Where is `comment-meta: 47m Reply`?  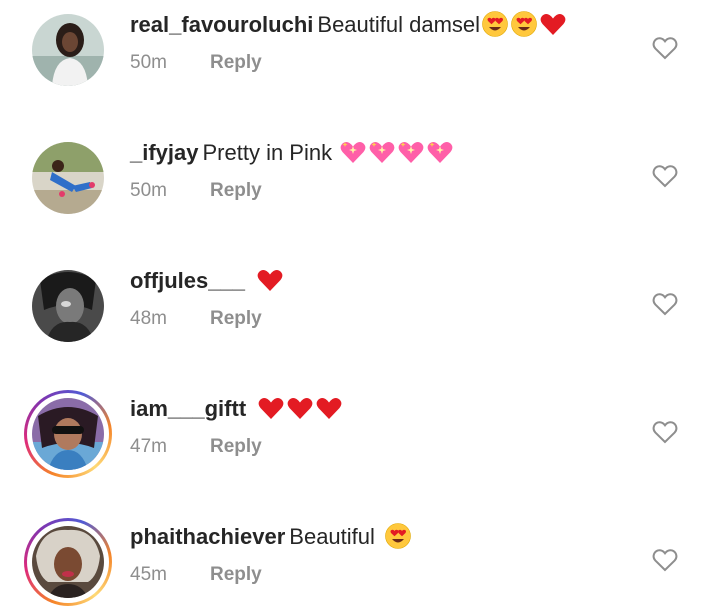
comment-meta: 47m Reply is located at coordinates (196, 447).